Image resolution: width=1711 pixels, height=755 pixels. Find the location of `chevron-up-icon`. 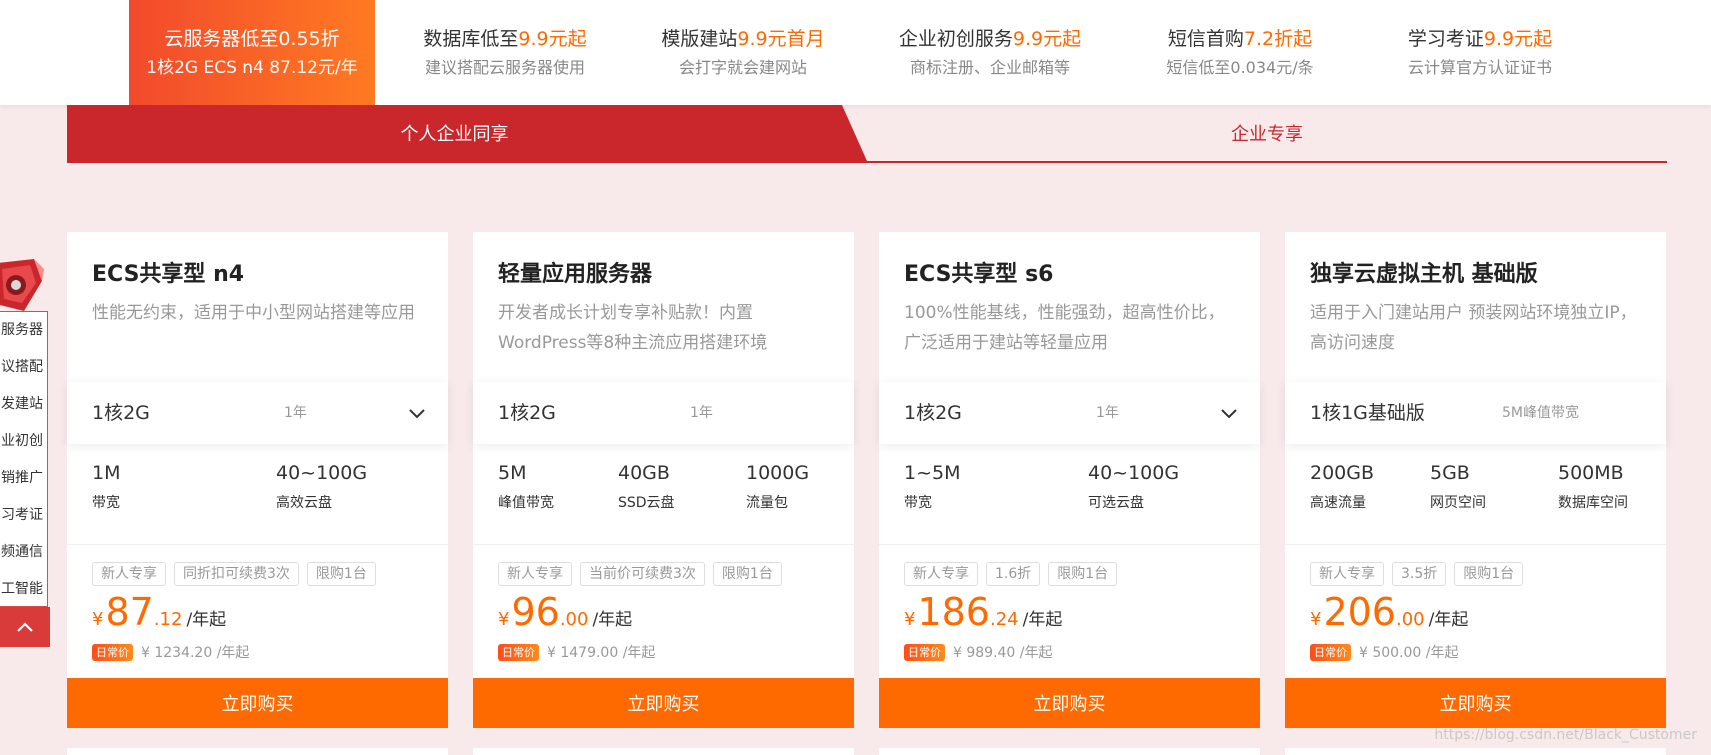

chevron-up-icon is located at coordinates (25, 627).